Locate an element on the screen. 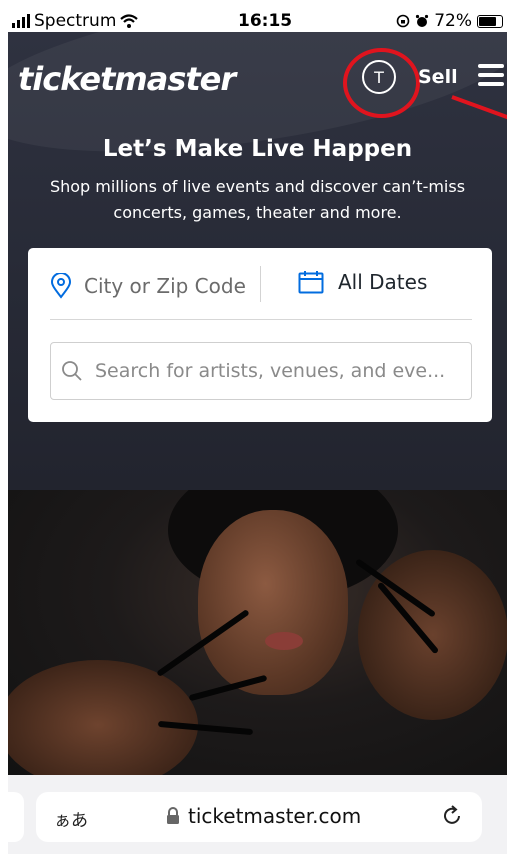  ticketmaster-logo: ticketmaster is located at coordinates (127, 79).